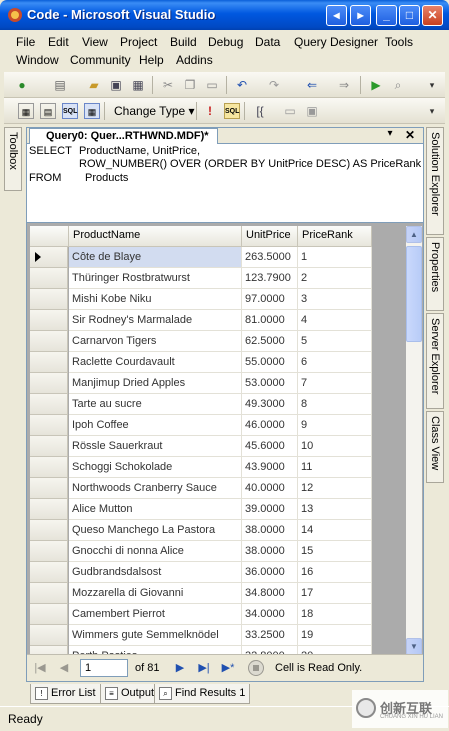 Image resolution: width=449 pixels, height=731 pixels. I want to click on previous-record-icon: ◀, so click(64, 668).